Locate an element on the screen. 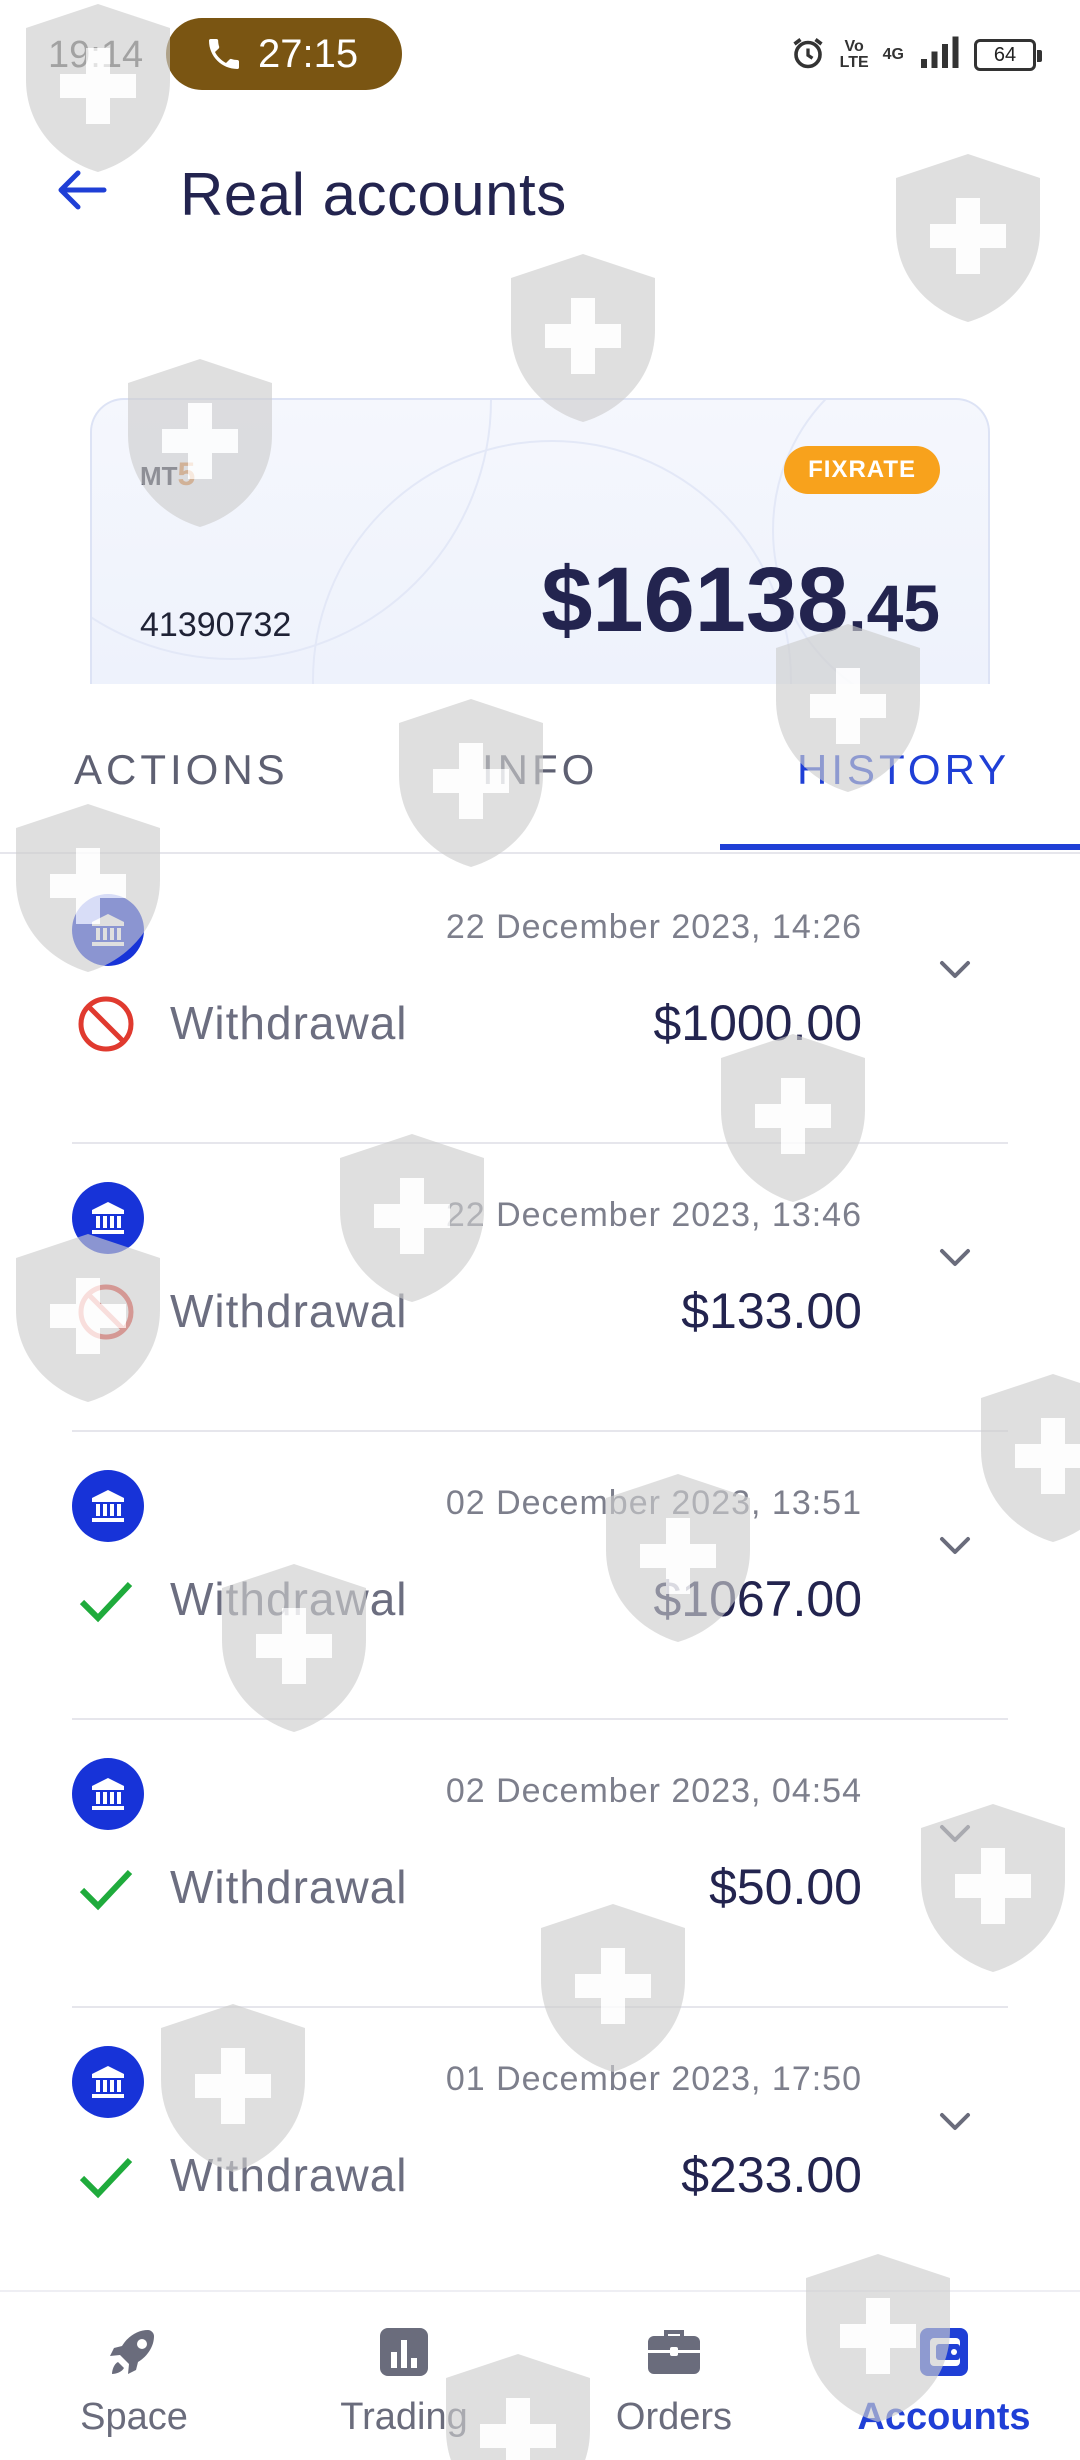 The height and width of the screenshot is (2460, 1080). account-balance: $16138.45 is located at coordinates (740, 600).